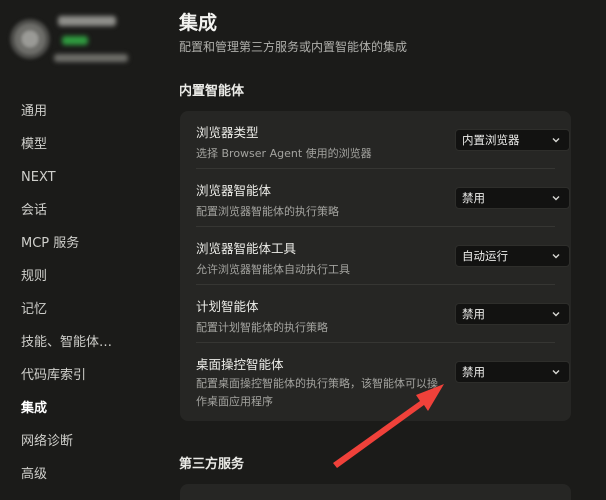 Image resolution: width=606 pixels, height=500 pixels. I want to click on sidebar-item-advanced: 高级, so click(80, 474).